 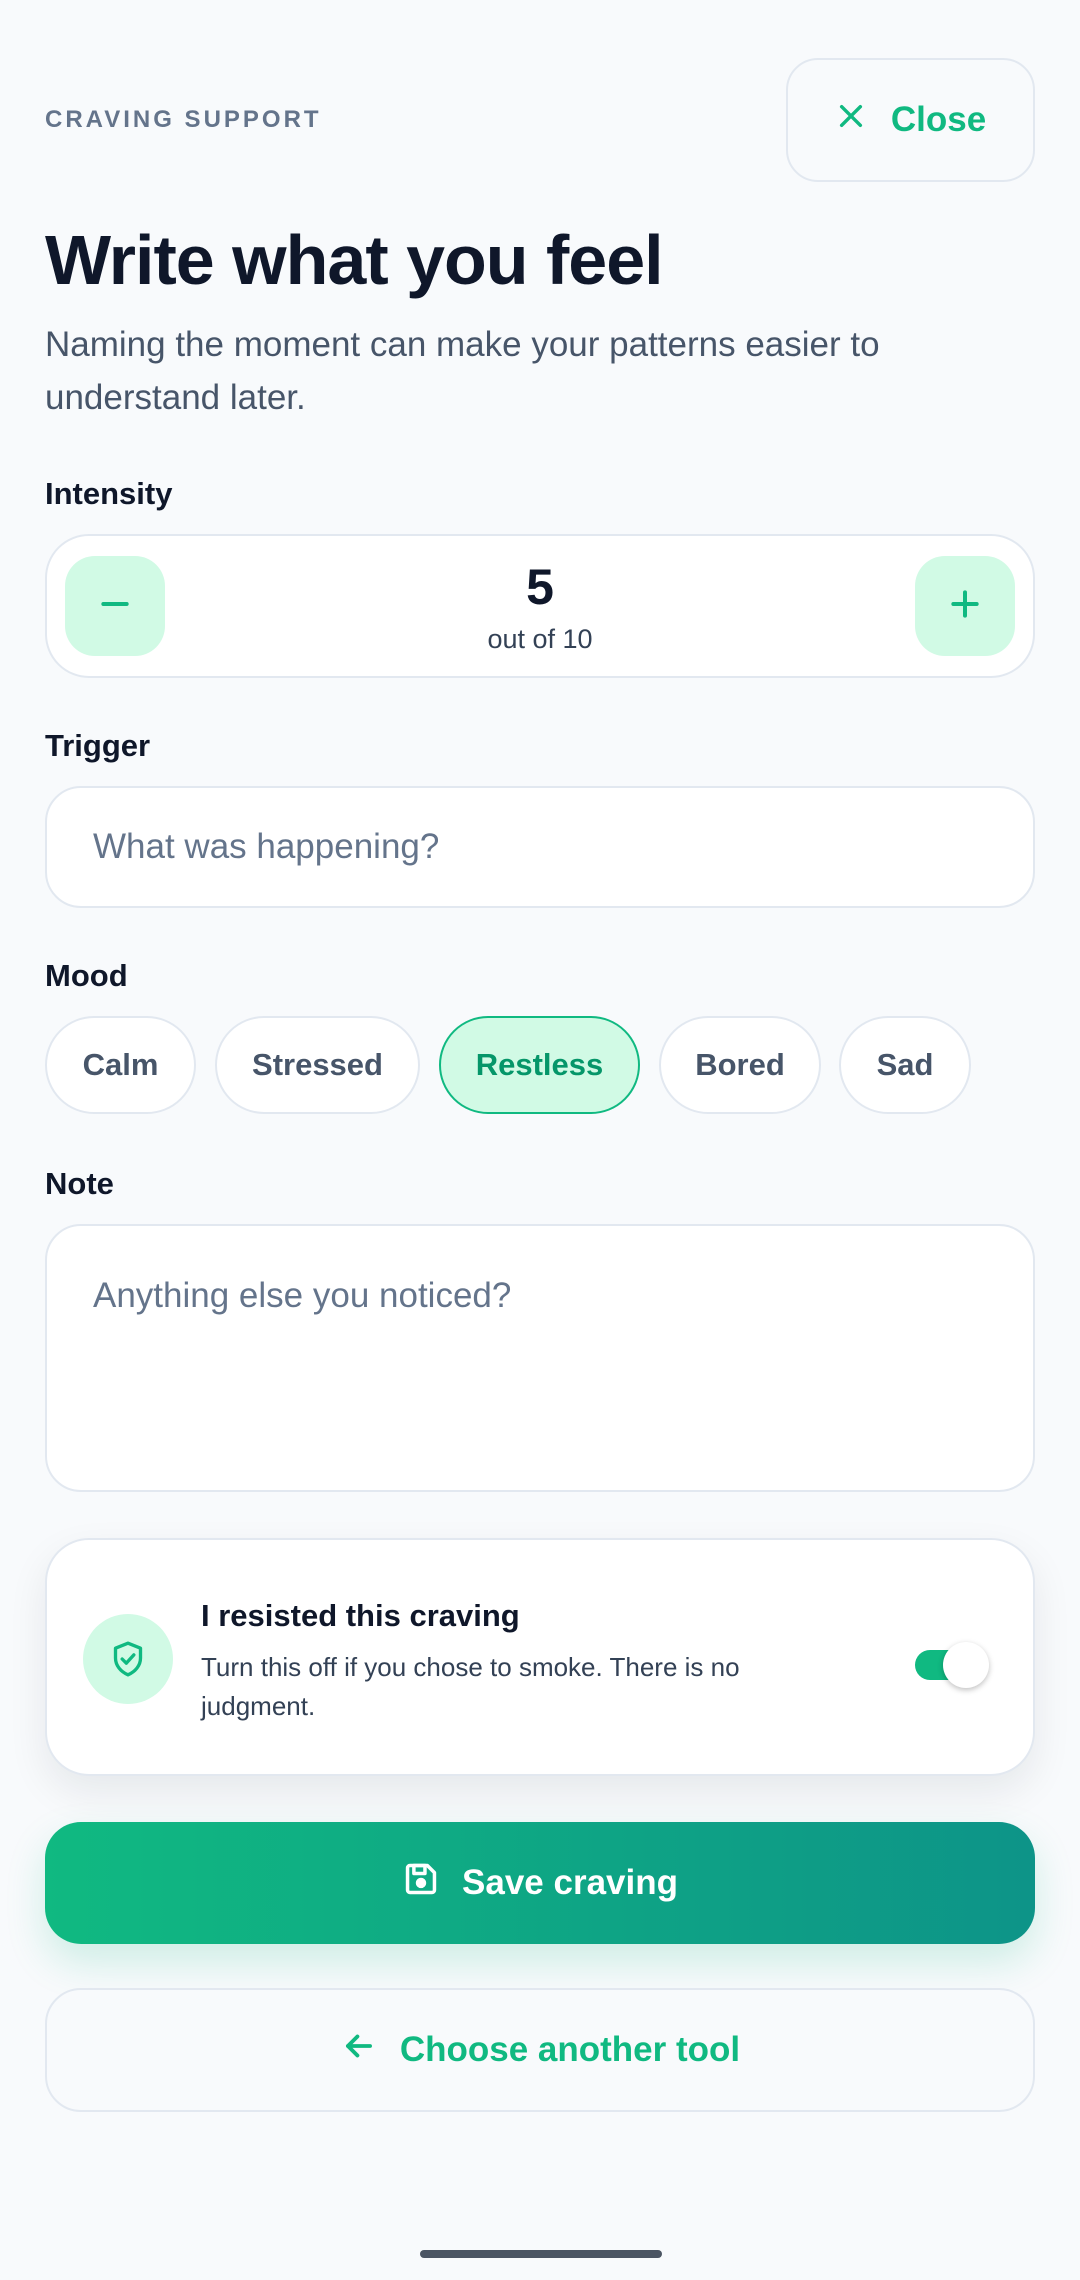 I want to click on section-eyebrow: CRAVING SUPPORT, so click(x=183, y=119).